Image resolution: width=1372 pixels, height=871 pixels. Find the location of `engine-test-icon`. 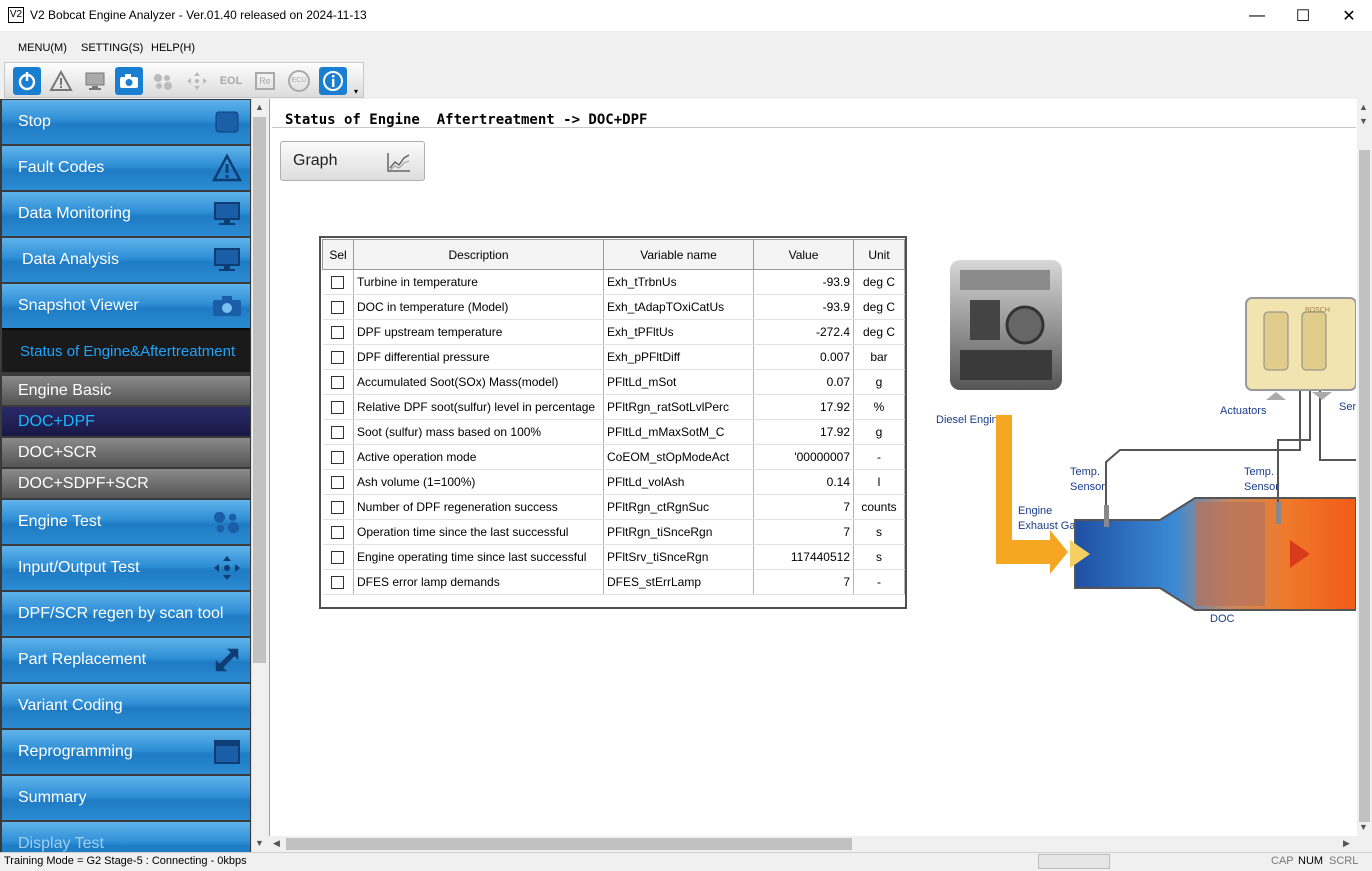

engine-test-icon is located at coordinates (163, 81).